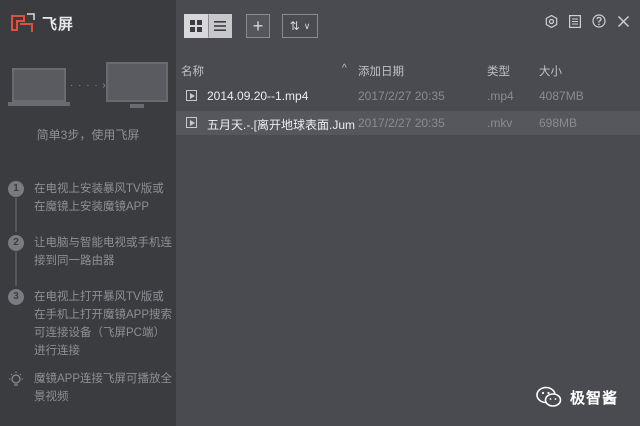  I want to click on wechat-icon, so click(549, 397).